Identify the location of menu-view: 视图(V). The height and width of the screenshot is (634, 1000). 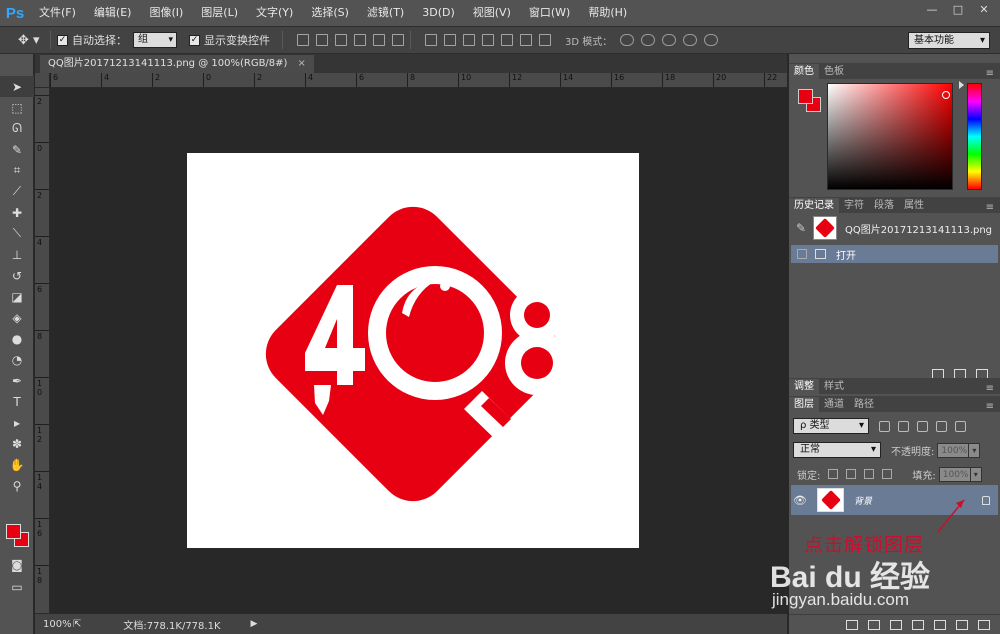
(492, 13).